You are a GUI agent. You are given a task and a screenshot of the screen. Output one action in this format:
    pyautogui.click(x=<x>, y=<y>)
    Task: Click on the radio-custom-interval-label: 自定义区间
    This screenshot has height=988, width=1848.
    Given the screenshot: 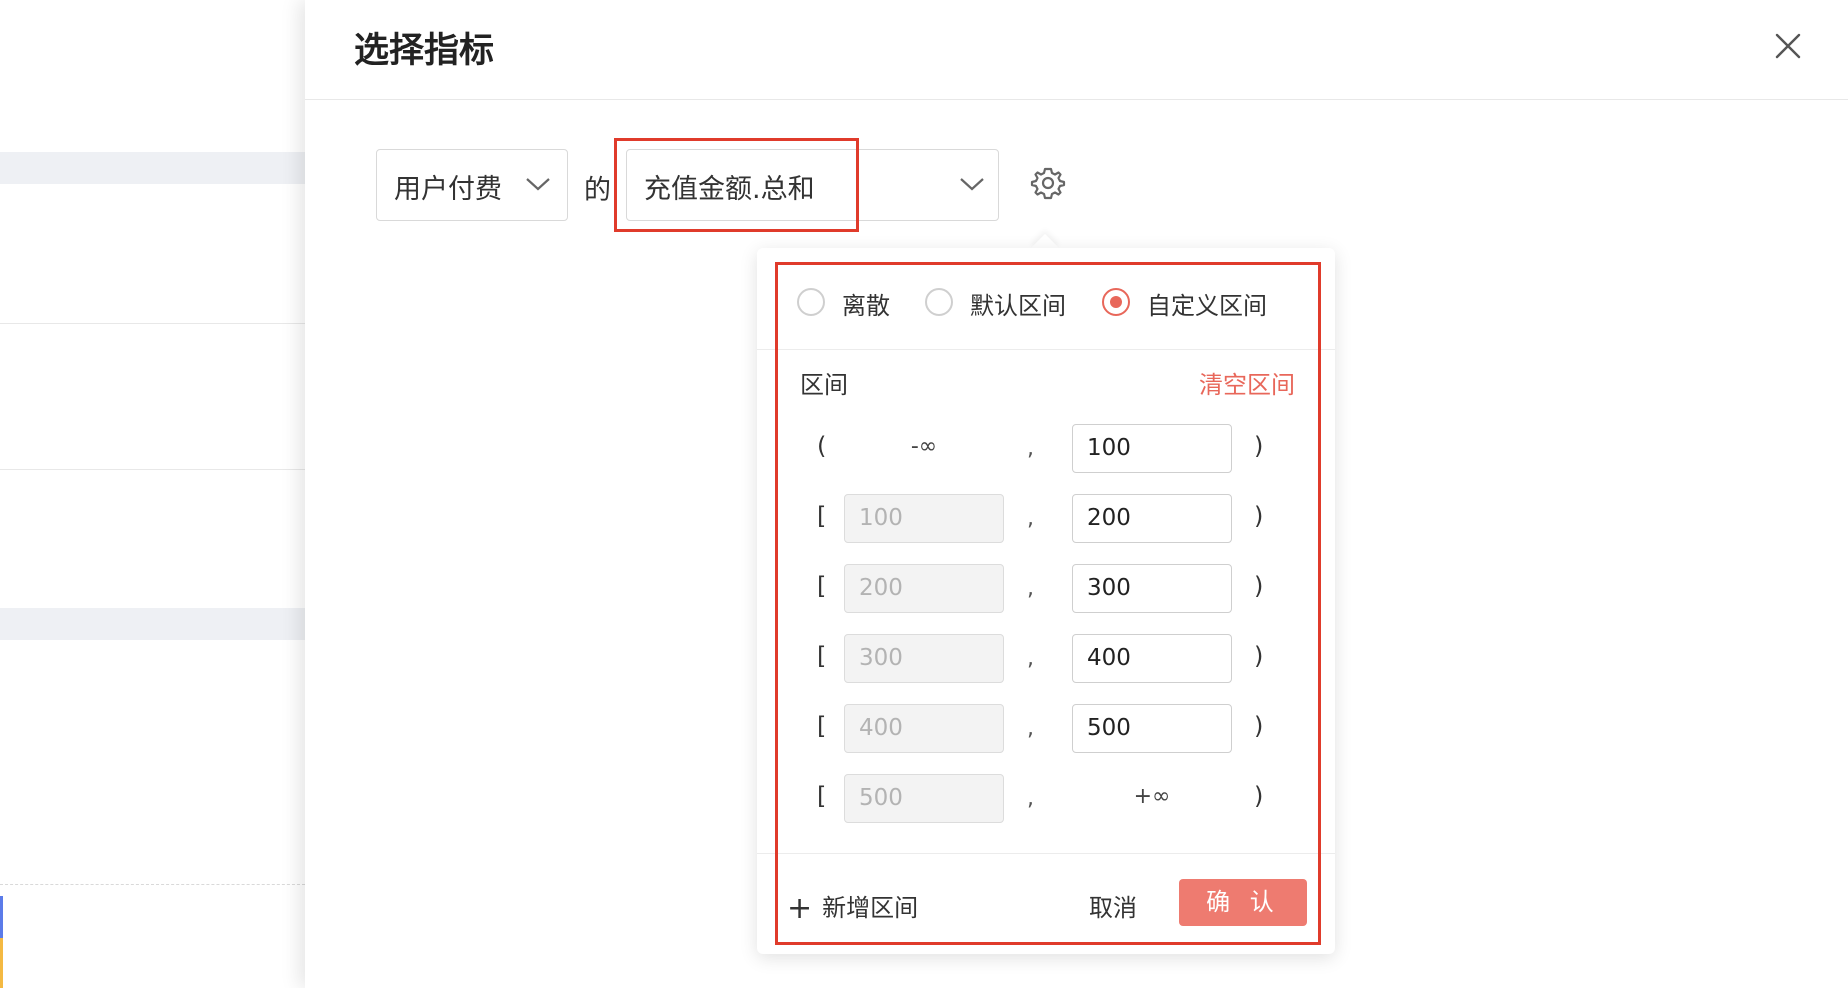 What is the action you would take?
    pyautogui.click(x=1207, y=306)
    